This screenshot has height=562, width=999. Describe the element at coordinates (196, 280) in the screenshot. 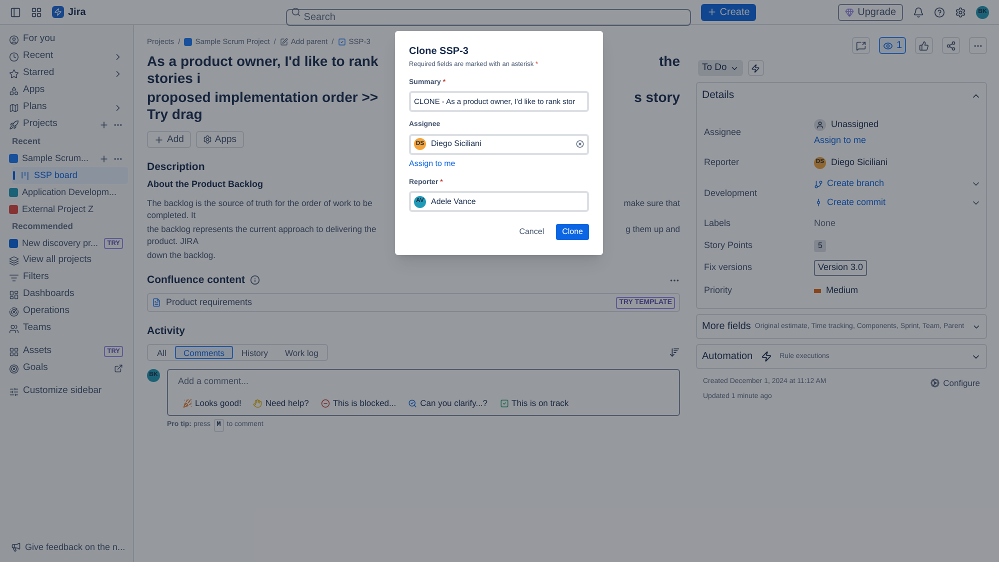

I see `section-title: Confluence content` at that location.